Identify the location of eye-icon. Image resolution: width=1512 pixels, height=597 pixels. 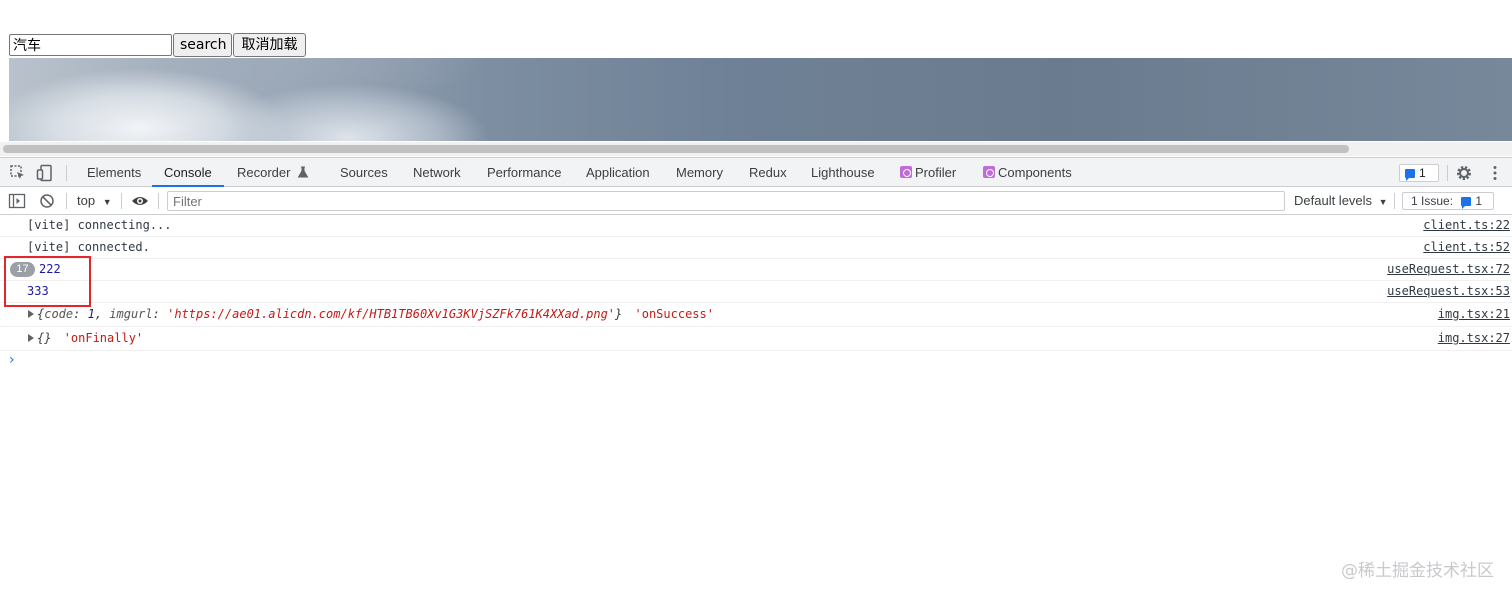
(140, 201).